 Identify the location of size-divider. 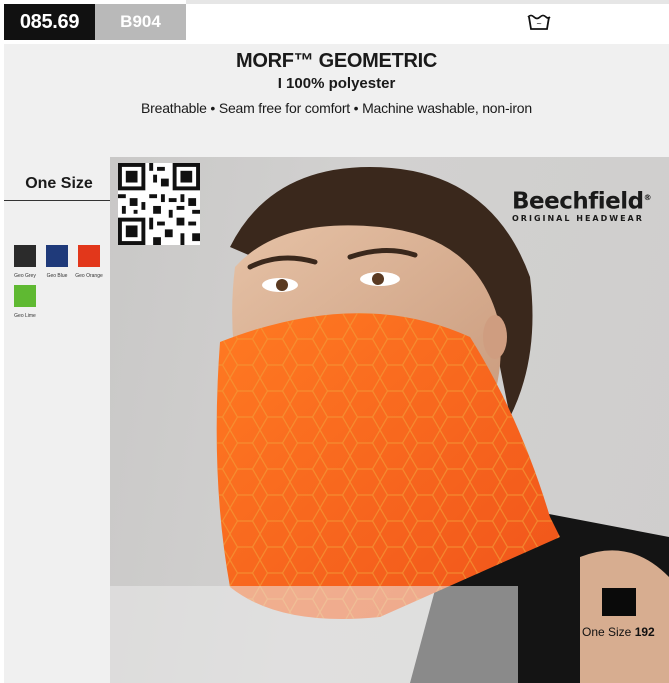
(57, 200).